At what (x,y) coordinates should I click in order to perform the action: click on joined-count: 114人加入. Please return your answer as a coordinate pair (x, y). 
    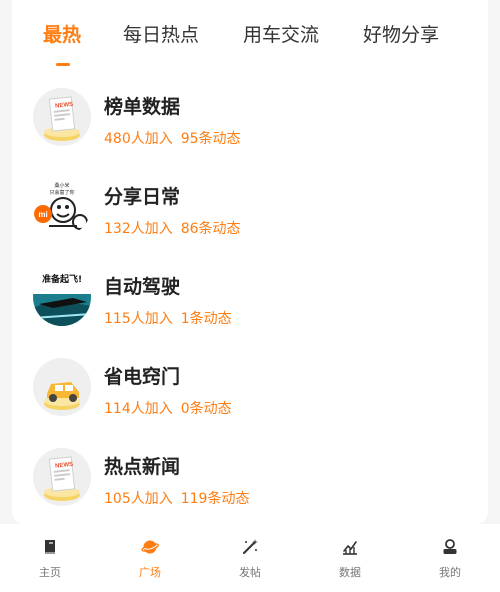
    Looking at the image, I should click on (138, 409).